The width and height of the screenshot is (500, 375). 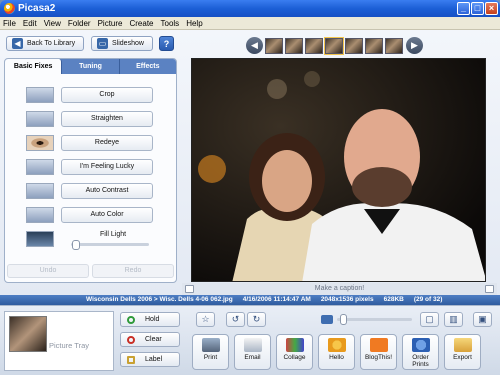 What do you see at coordinates (28, 334) in the screenshot?
I see `tray-thumbnail` at bounding box center [28, 334].